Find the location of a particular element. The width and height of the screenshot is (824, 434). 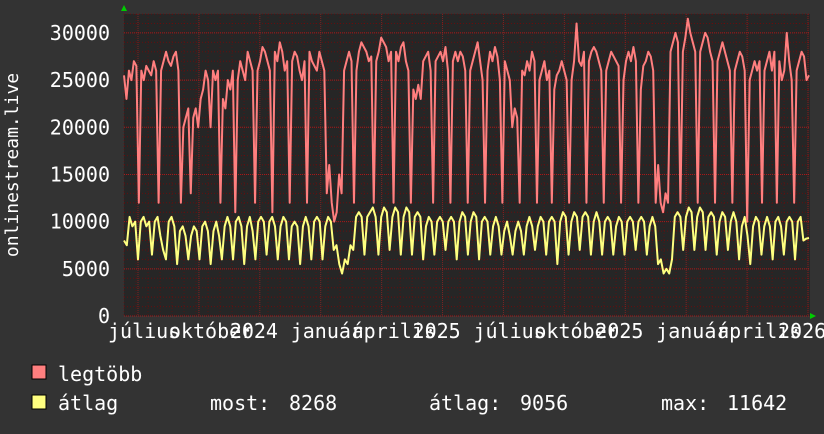

stat-now-value: 8268 is located at coordinates (313, 403).